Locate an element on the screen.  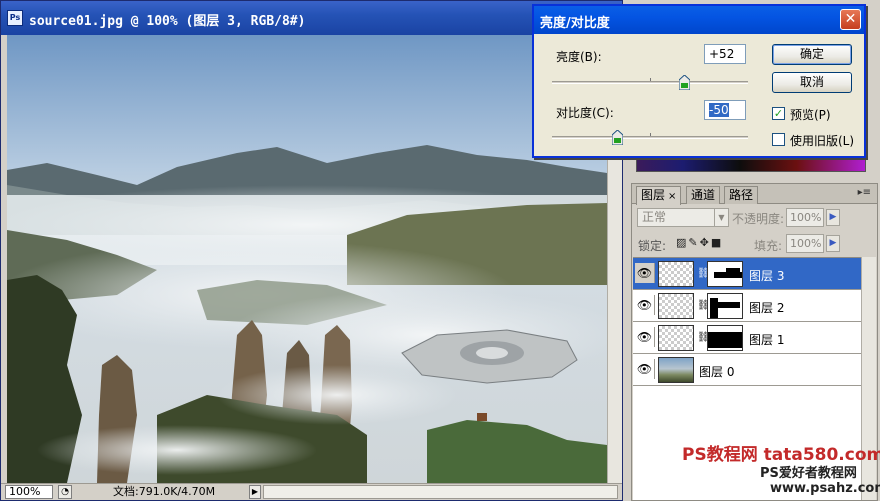
opacity-slider-arrow-icon: ▶ is located at coordinates (833, 217).